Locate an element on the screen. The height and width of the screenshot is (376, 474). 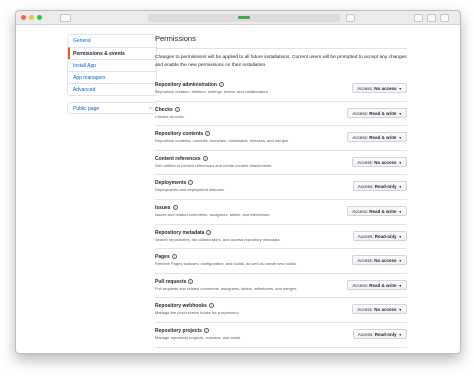
permission-title-text: Pull requests is located at coordinates (171, 281).